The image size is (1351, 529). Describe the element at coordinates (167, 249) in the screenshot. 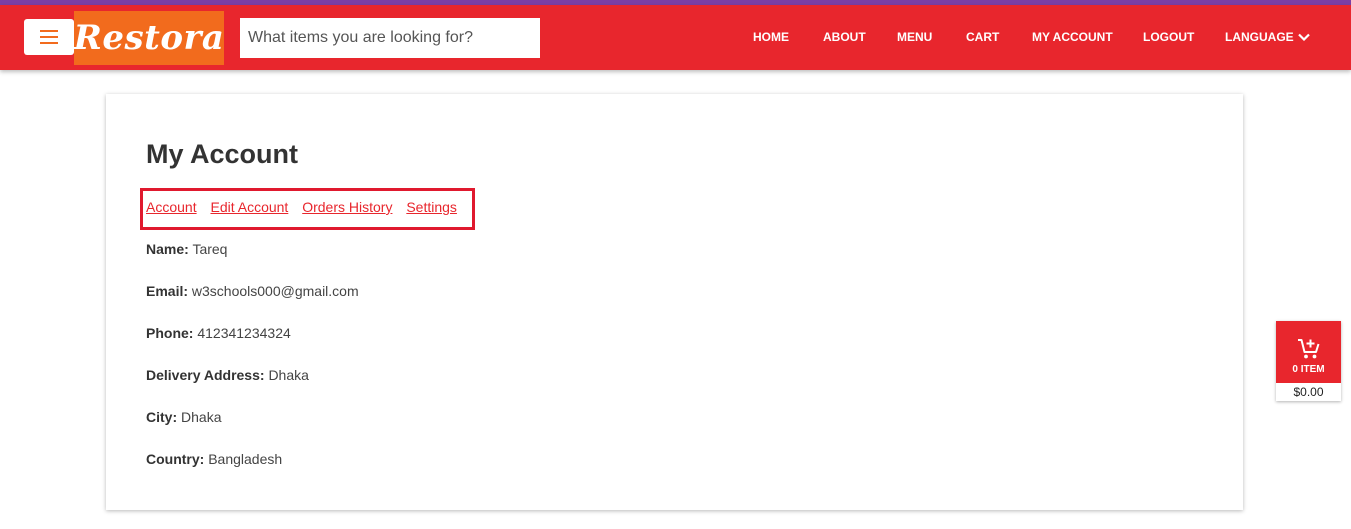

I see `profile-name-label: Name:` at that location.